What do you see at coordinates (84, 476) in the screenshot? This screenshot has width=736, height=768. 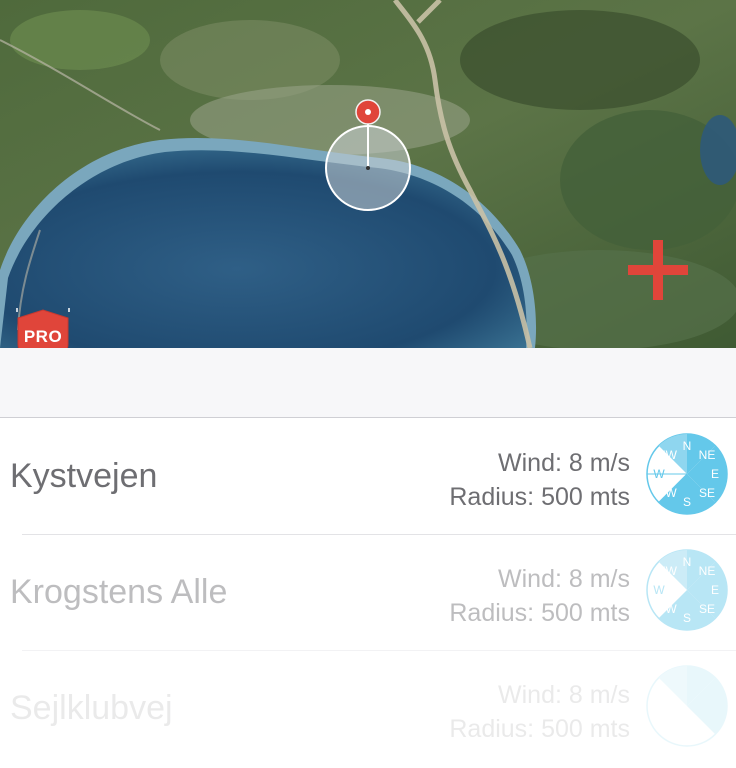 I see `location-name: Kystvejen` at bounding box center [84, 476].